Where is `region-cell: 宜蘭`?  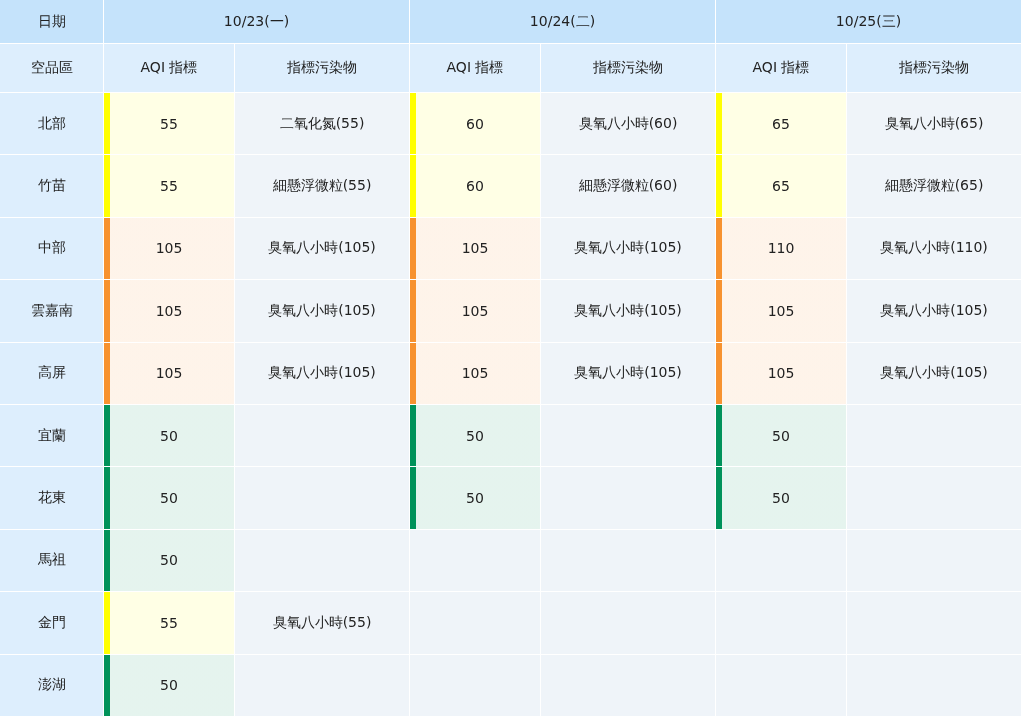 region-cell: 宜蘭 is located at coordinates (51, 436).